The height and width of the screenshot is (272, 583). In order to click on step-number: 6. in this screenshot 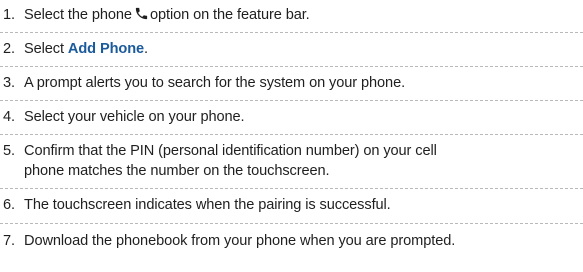, I will do `click(9, 205)`.